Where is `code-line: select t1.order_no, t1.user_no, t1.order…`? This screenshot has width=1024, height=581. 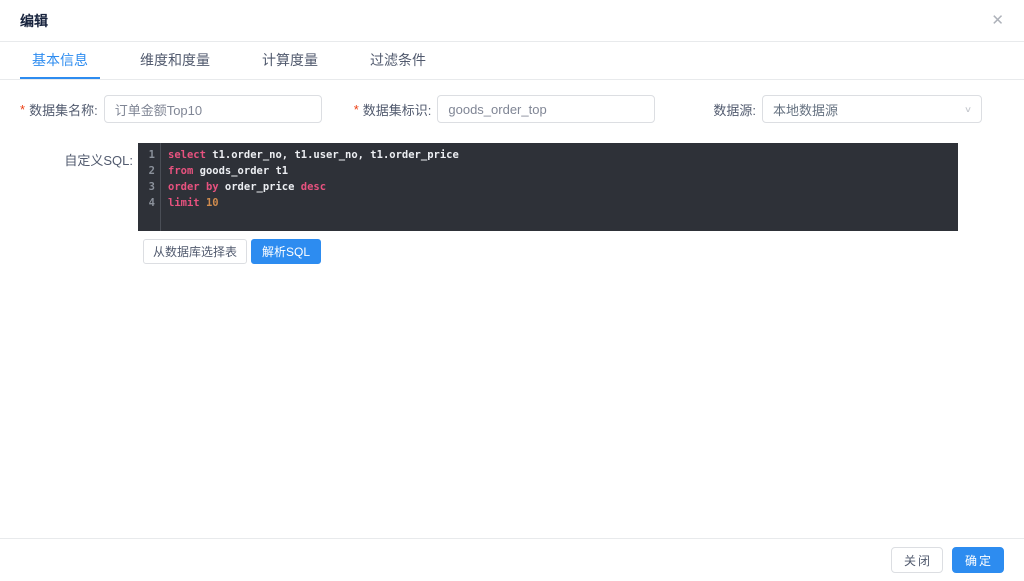 code-line: select t1.order_no, t1.user_no, t1.order… is located at coordinates (313, 155).